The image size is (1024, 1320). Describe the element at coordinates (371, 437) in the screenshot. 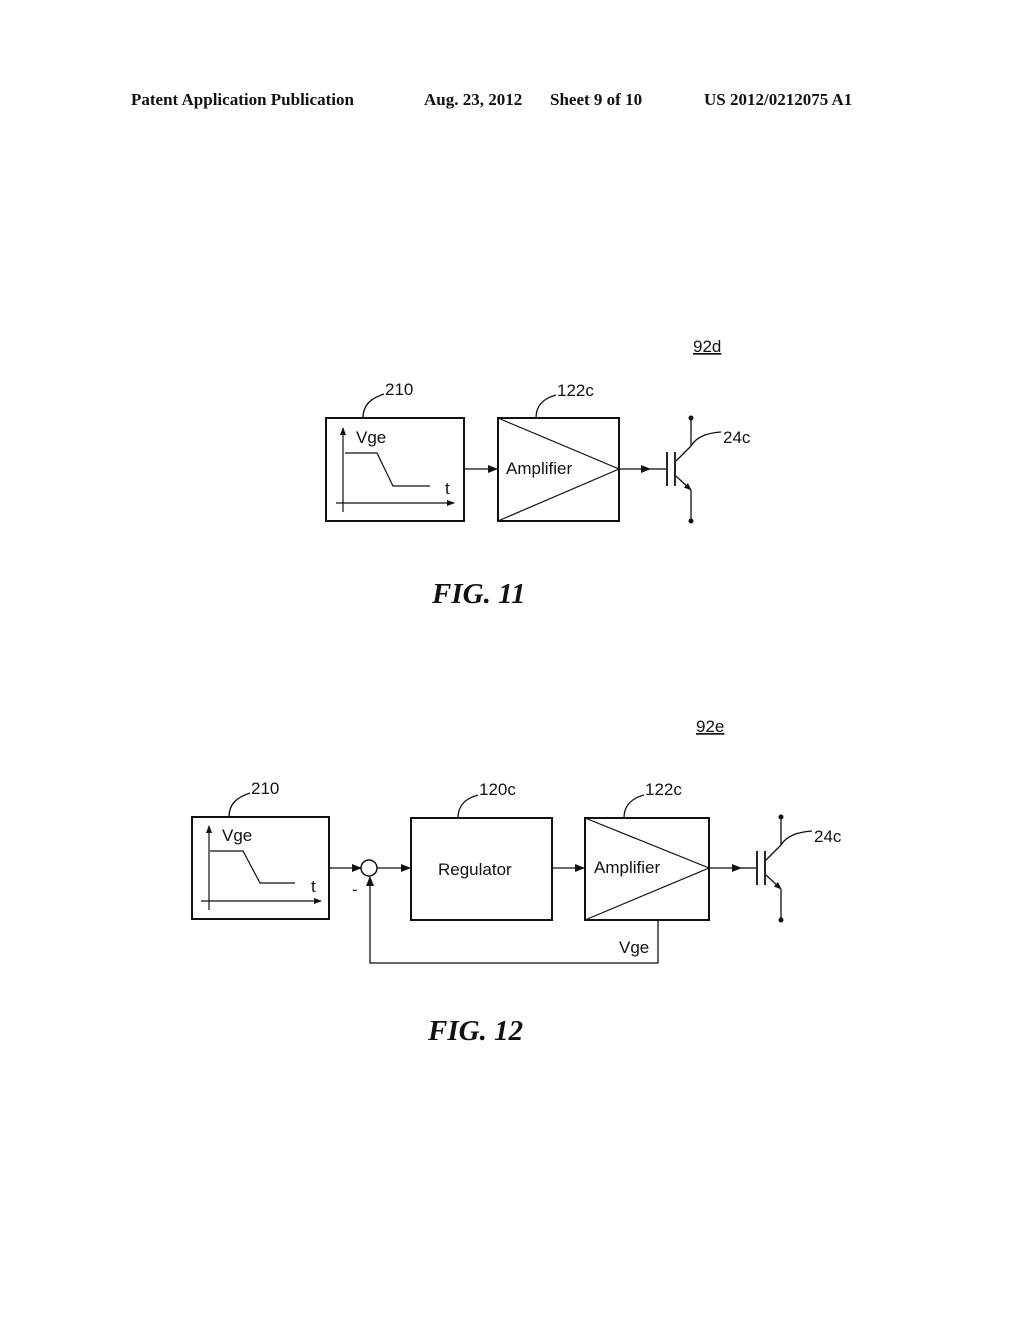

I see `fig11-vge-label: Vge` at that location.